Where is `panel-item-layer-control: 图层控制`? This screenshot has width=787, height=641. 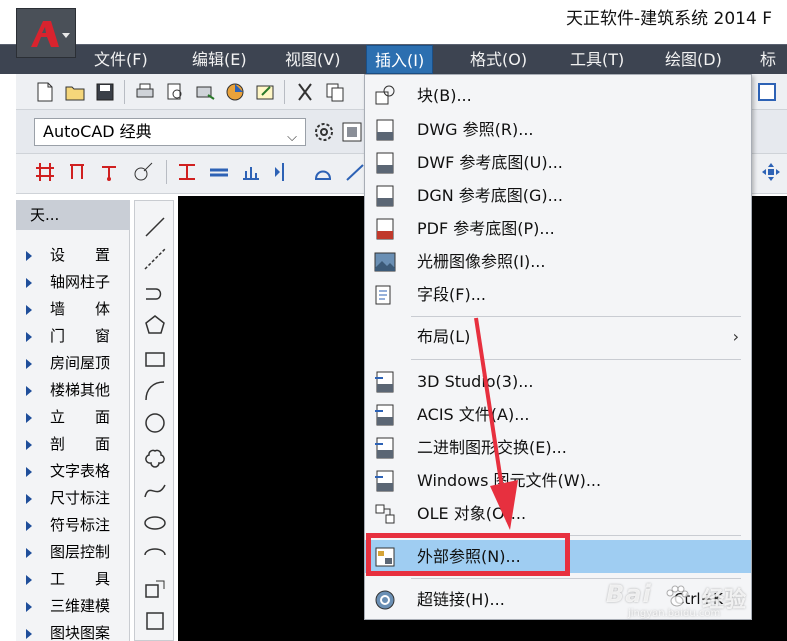
panel-item-layer-control: 图层控制 is located at coordinates (73, 552).